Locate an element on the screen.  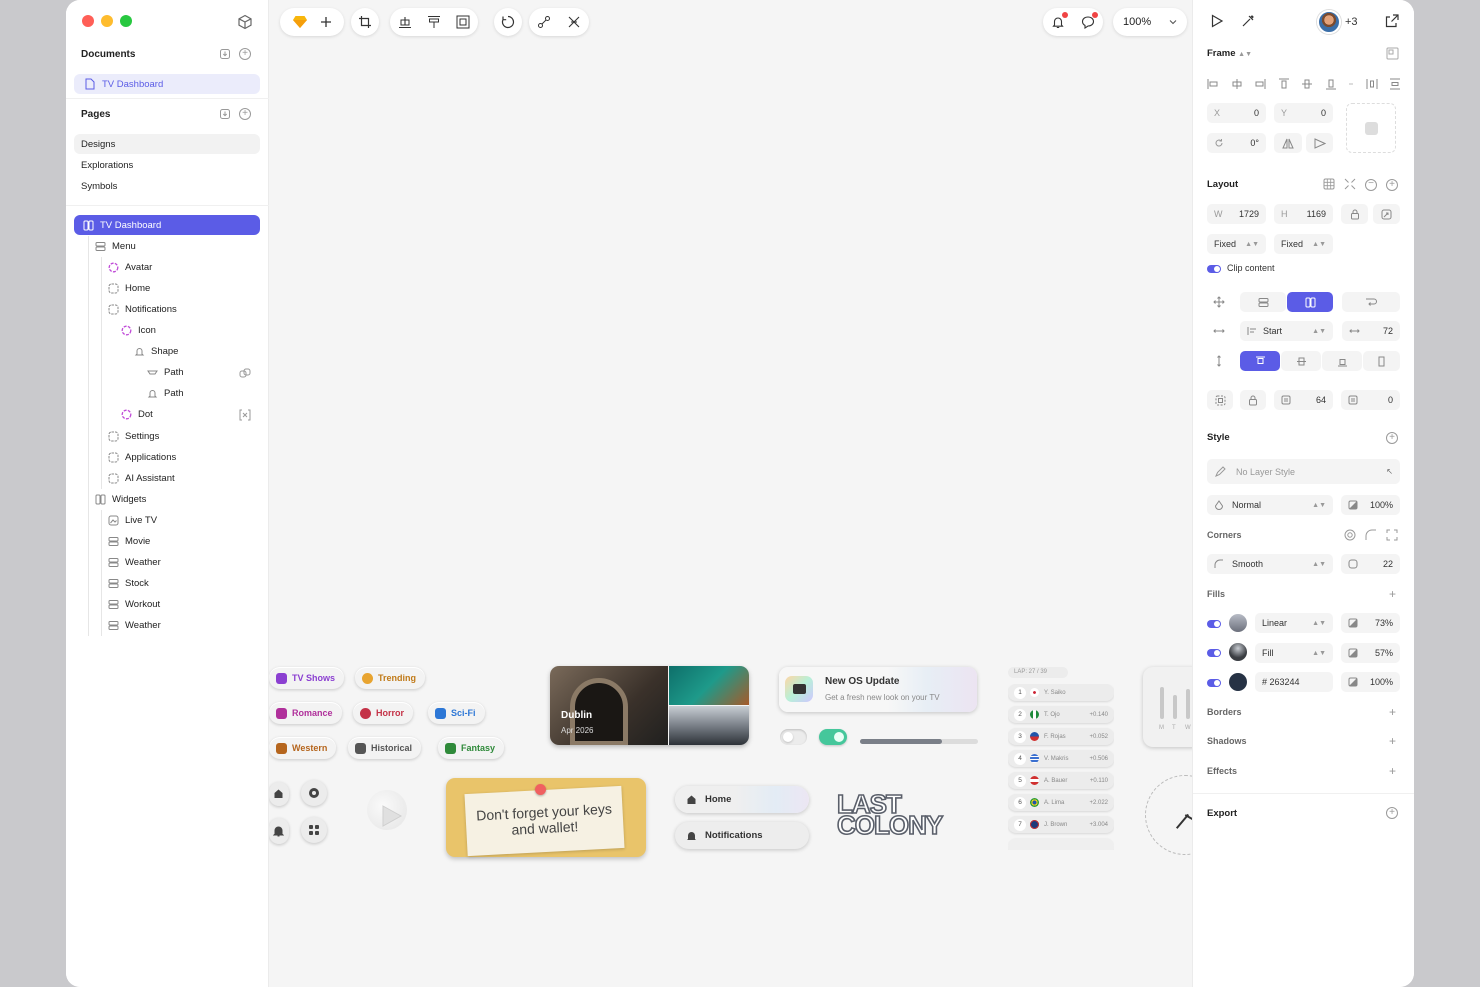
layer-live-tv: Live TV is located at coordinates (132, 520).